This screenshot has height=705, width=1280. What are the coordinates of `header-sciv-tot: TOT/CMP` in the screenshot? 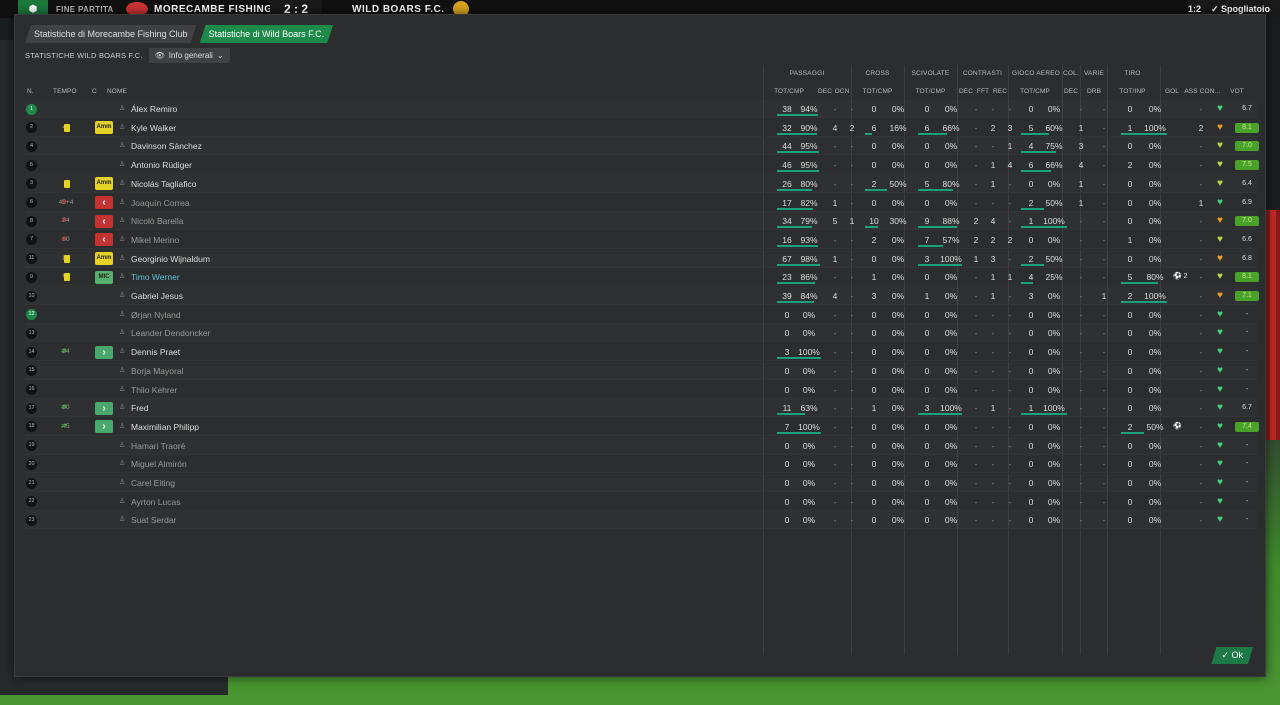 It's located at (930, 91).